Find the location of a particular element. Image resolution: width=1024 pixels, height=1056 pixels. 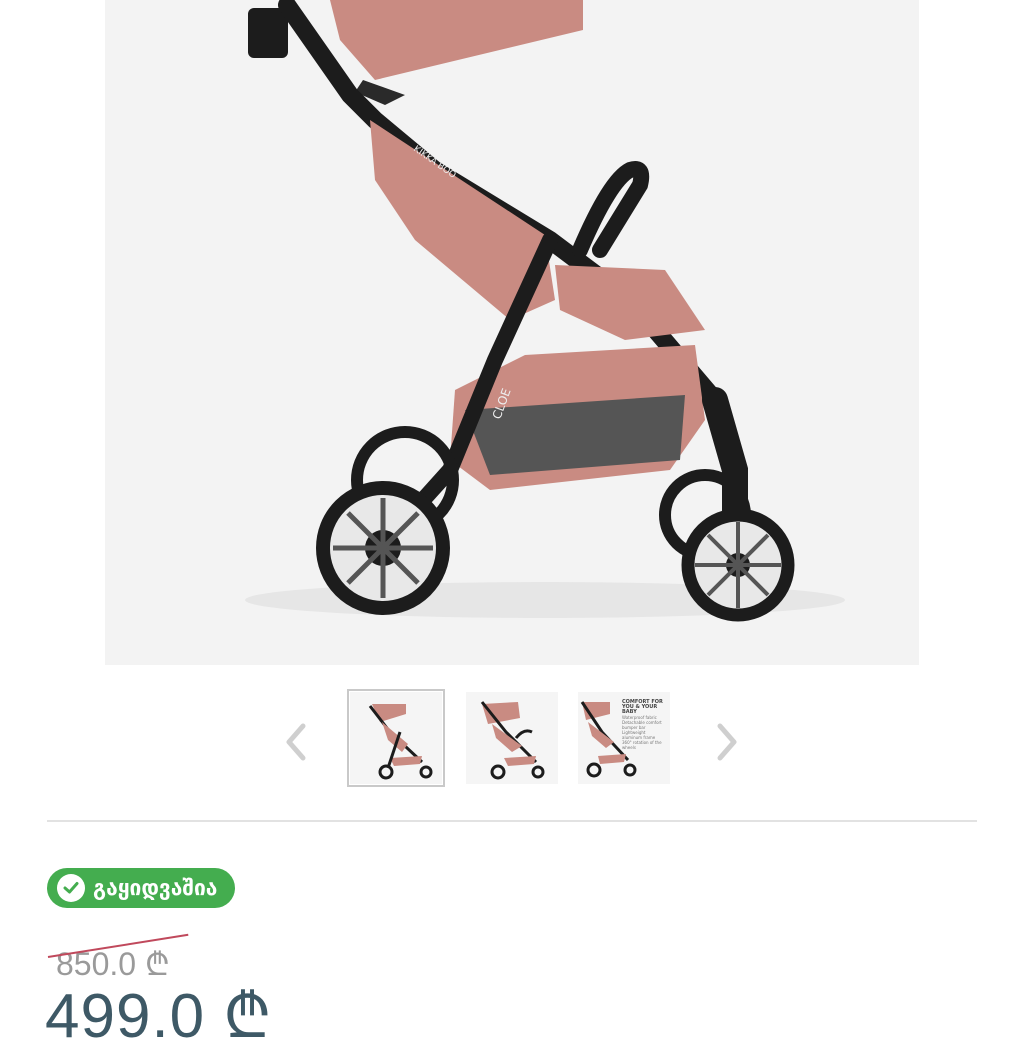

gallery-prev-button is located at coordinates (295, 742).